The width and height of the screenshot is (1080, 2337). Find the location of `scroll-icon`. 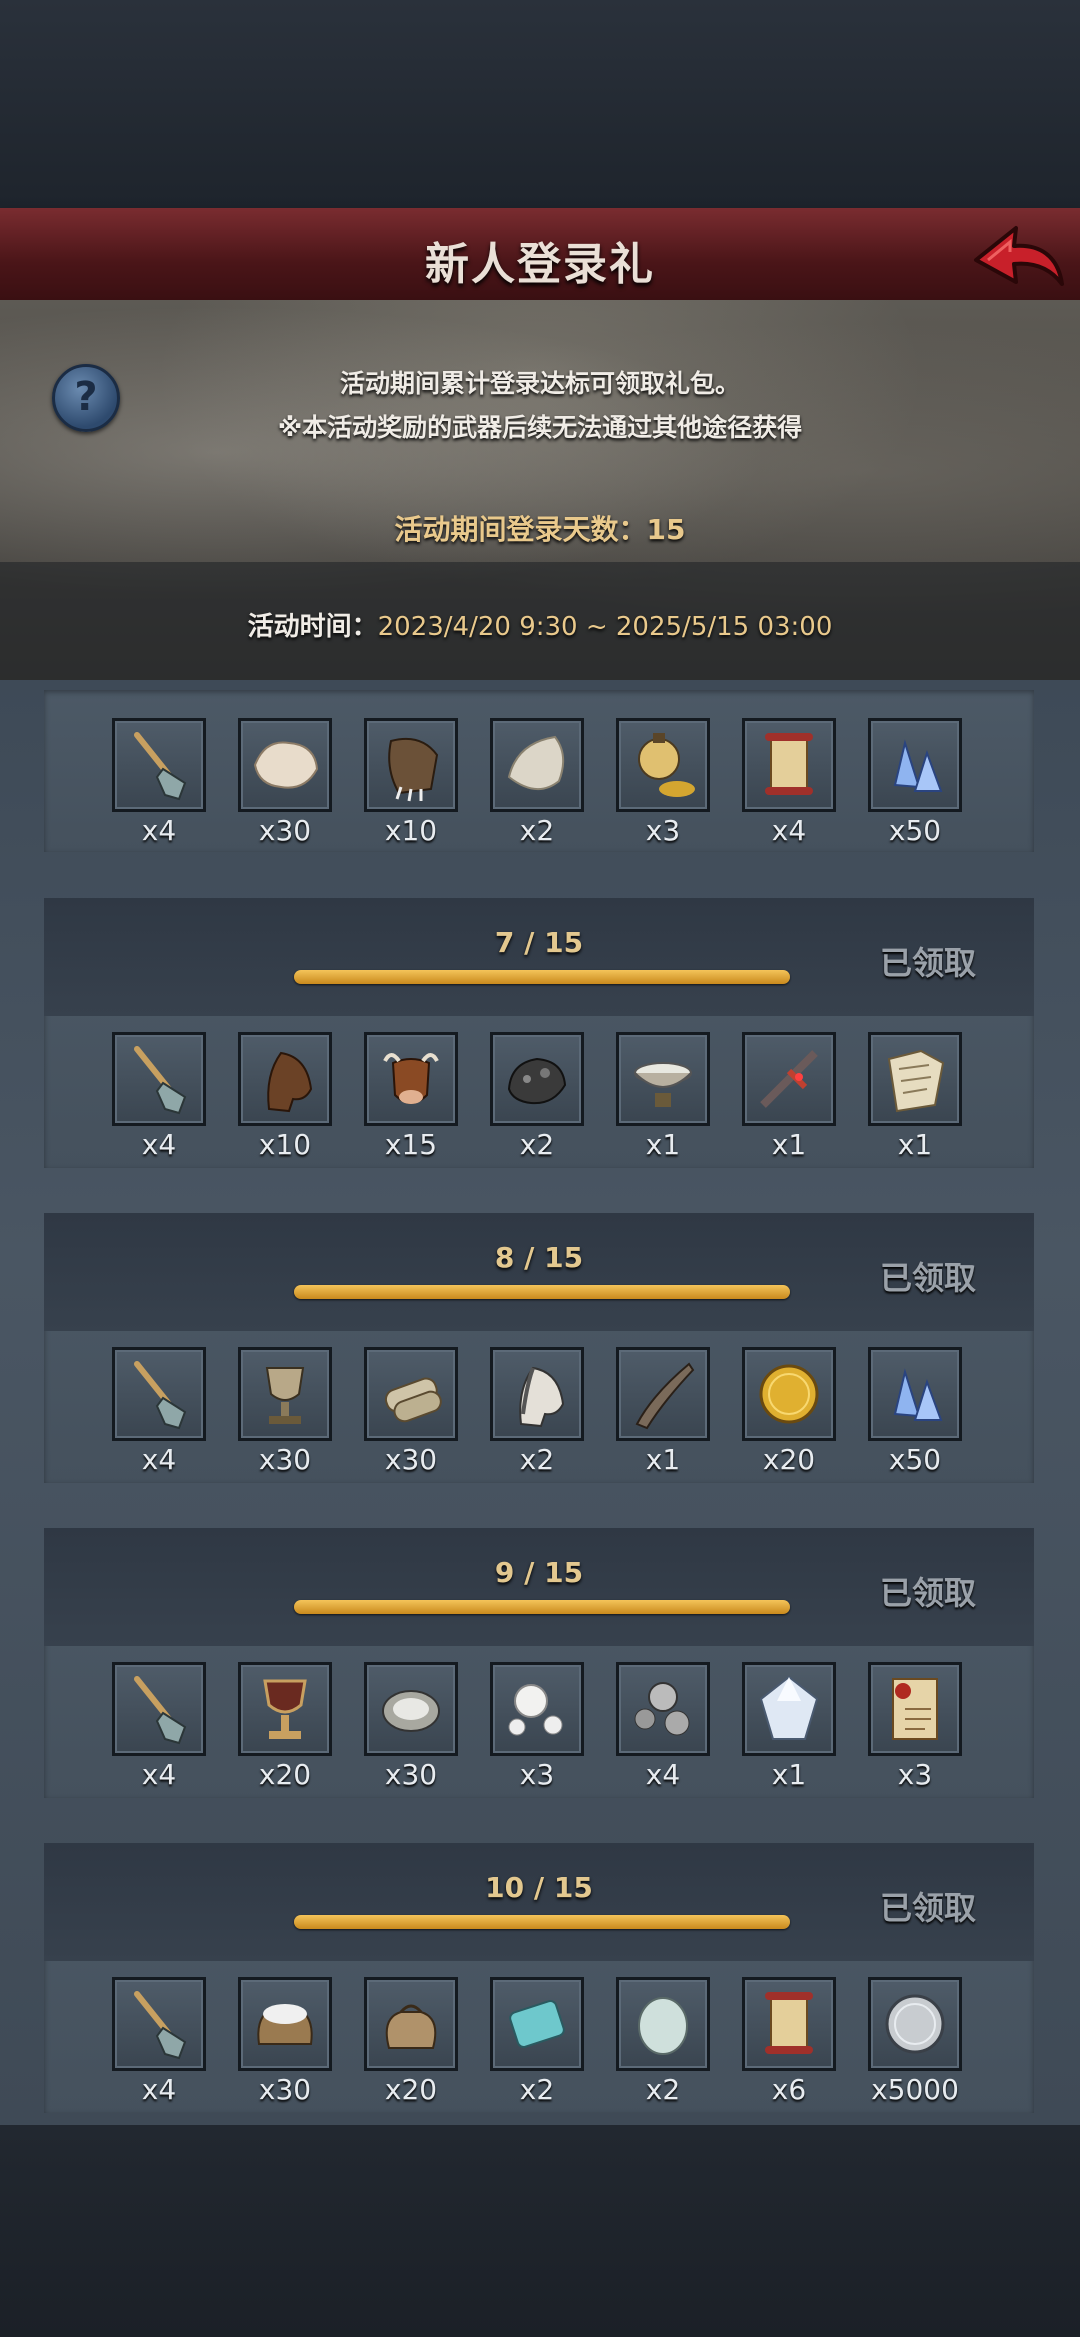

scroll-icon is located at coordinates (789, 764).